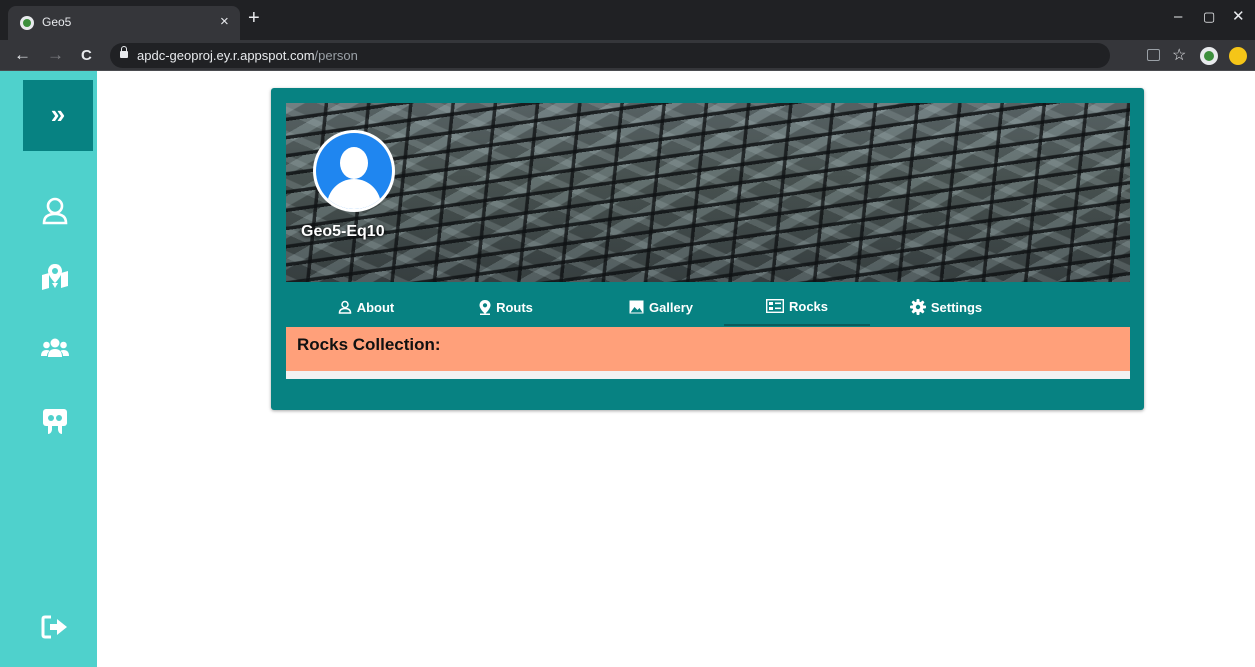 The height and width of the screenshot is (667, 1255). Describe the element at coordinates (27, 23) in the screenshot. I see `site-favicon-icon` at that location.